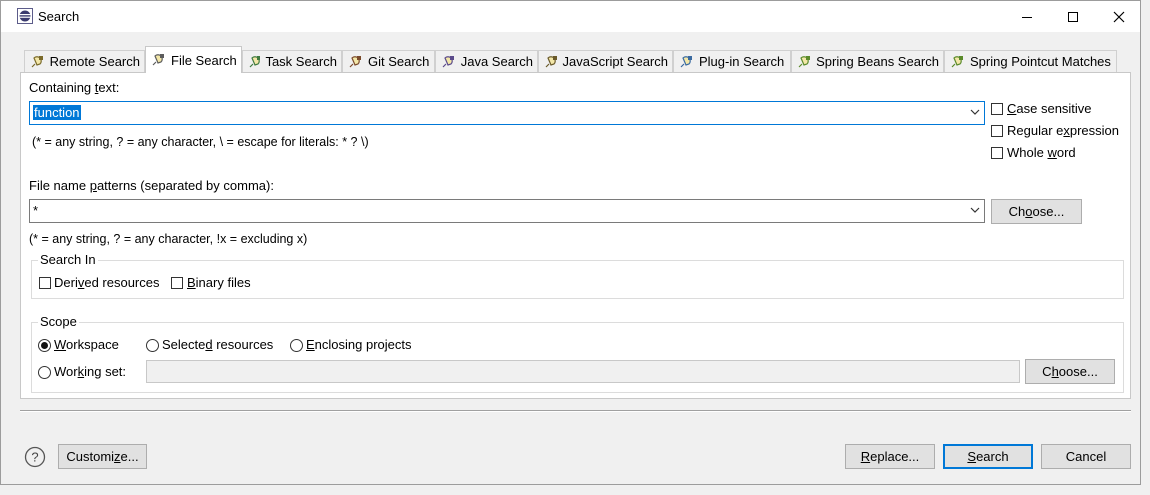 This screenshot has height=495, width=1150. I want to click on tab-label: Task Search, so click(301, 61).